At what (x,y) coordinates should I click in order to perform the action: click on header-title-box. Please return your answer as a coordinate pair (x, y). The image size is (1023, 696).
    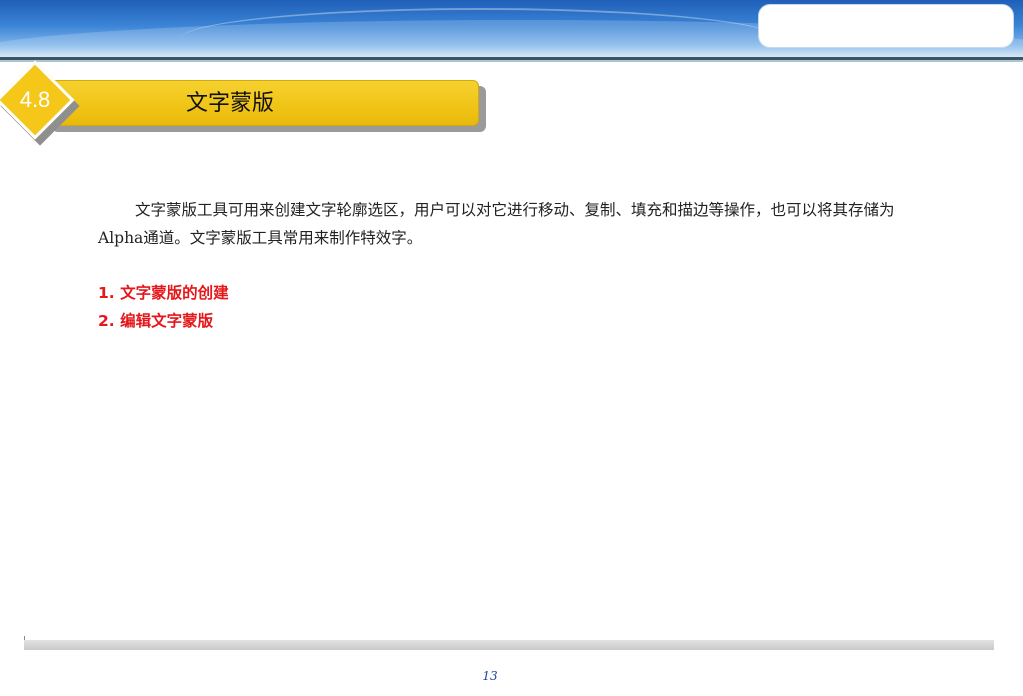
    Looking at the image, I should click on (886, 26).